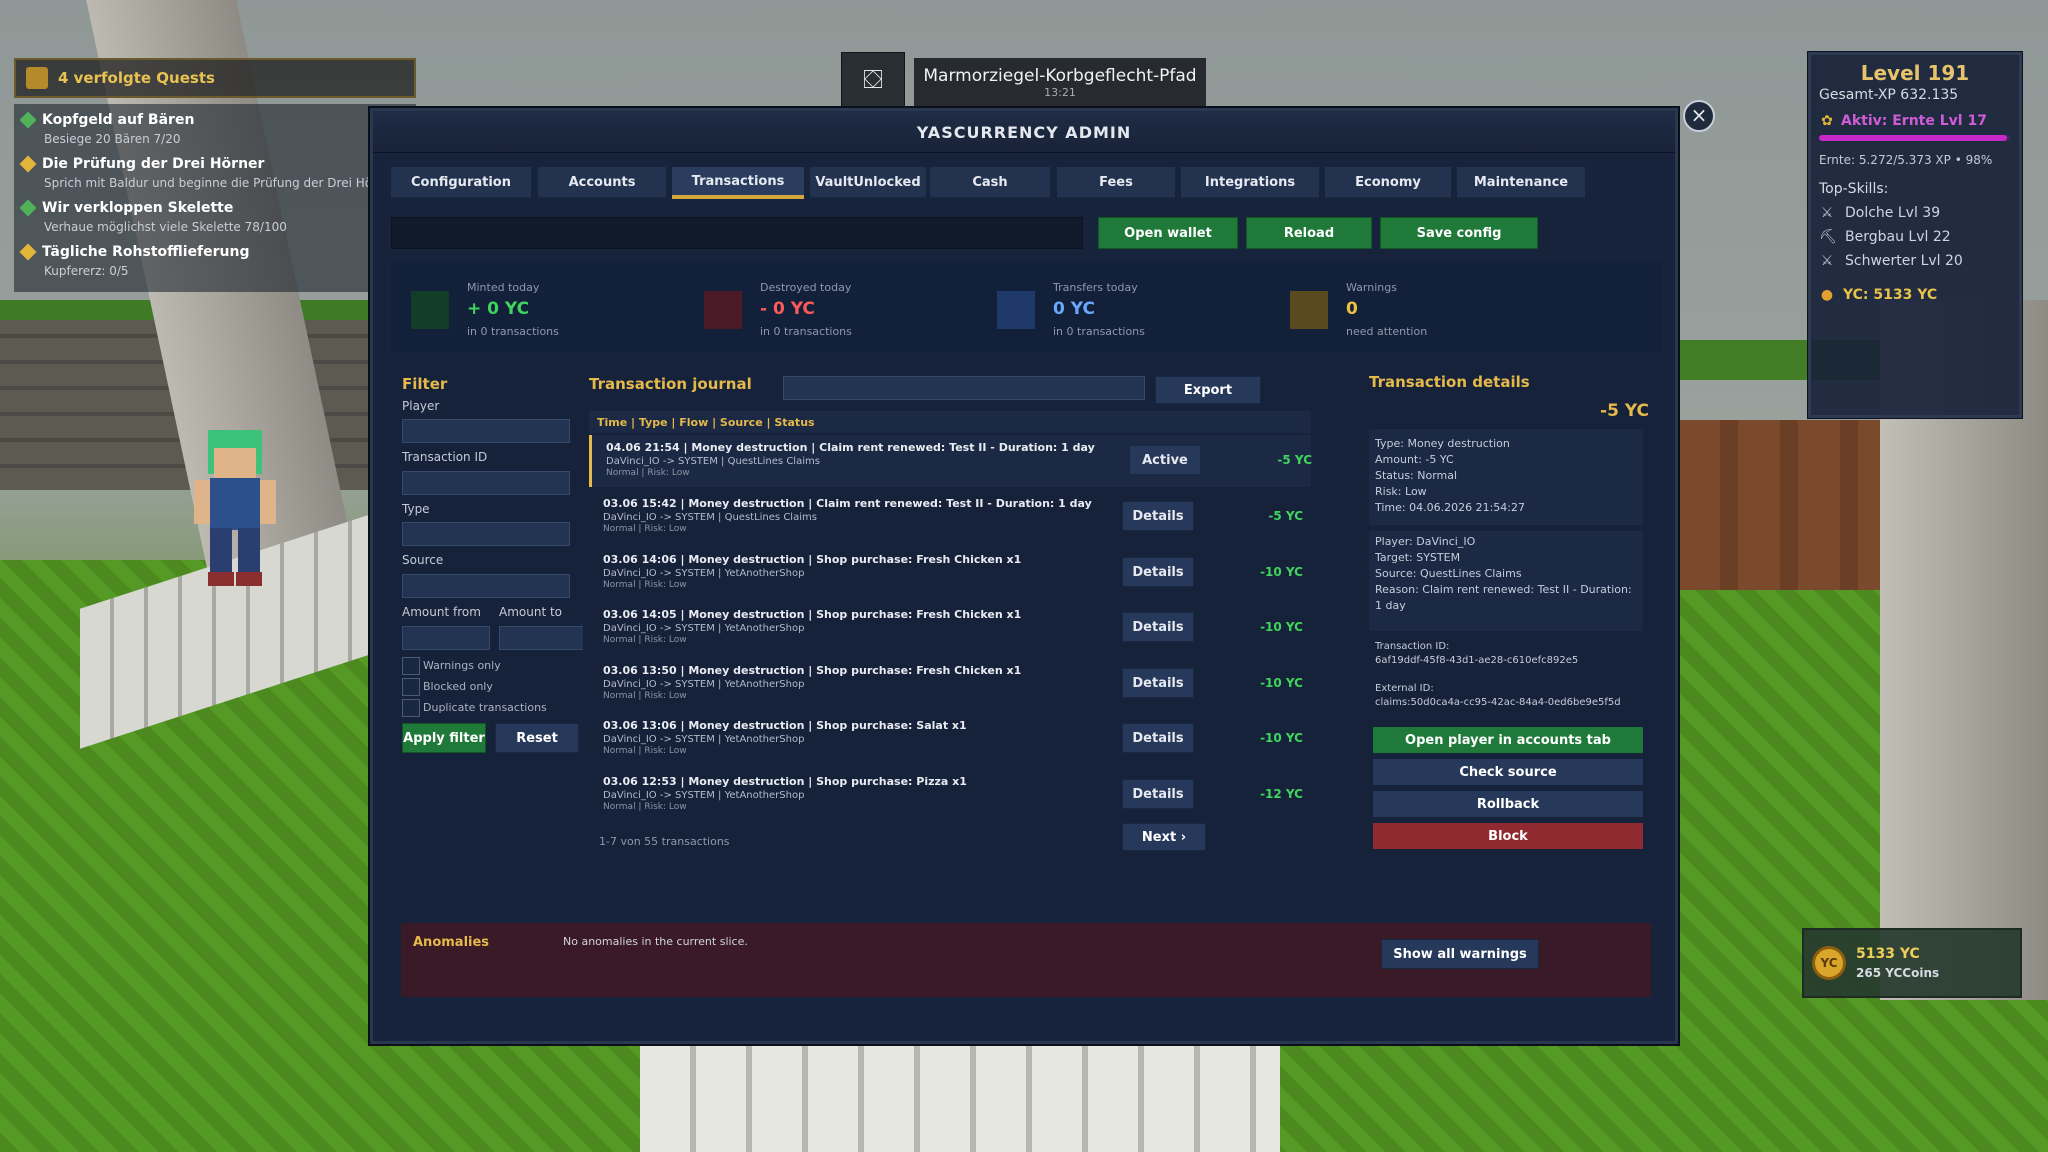  What do you see at coordinates (1913, 138) in the screenshot?
I see `active-skill-progress-fill` at bounding box center [1913, 138].